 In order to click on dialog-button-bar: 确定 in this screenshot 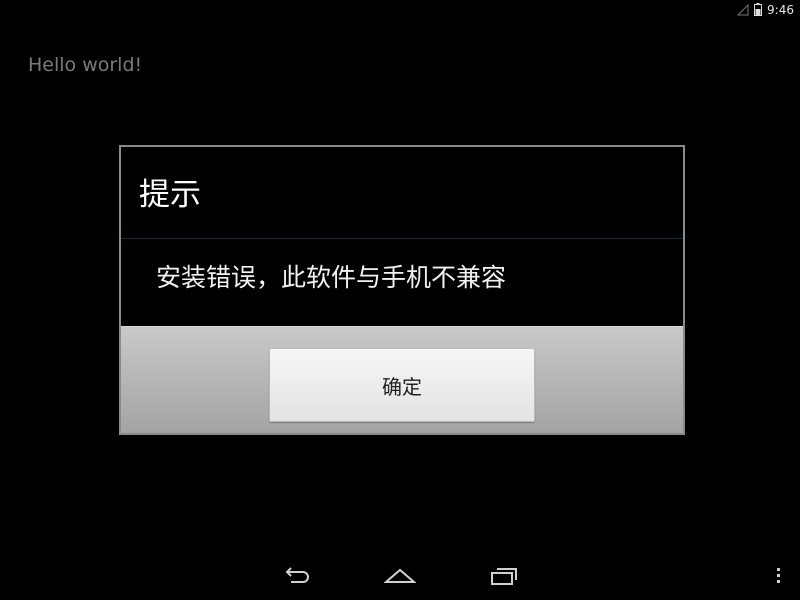, I will do `click(402, 379)`.